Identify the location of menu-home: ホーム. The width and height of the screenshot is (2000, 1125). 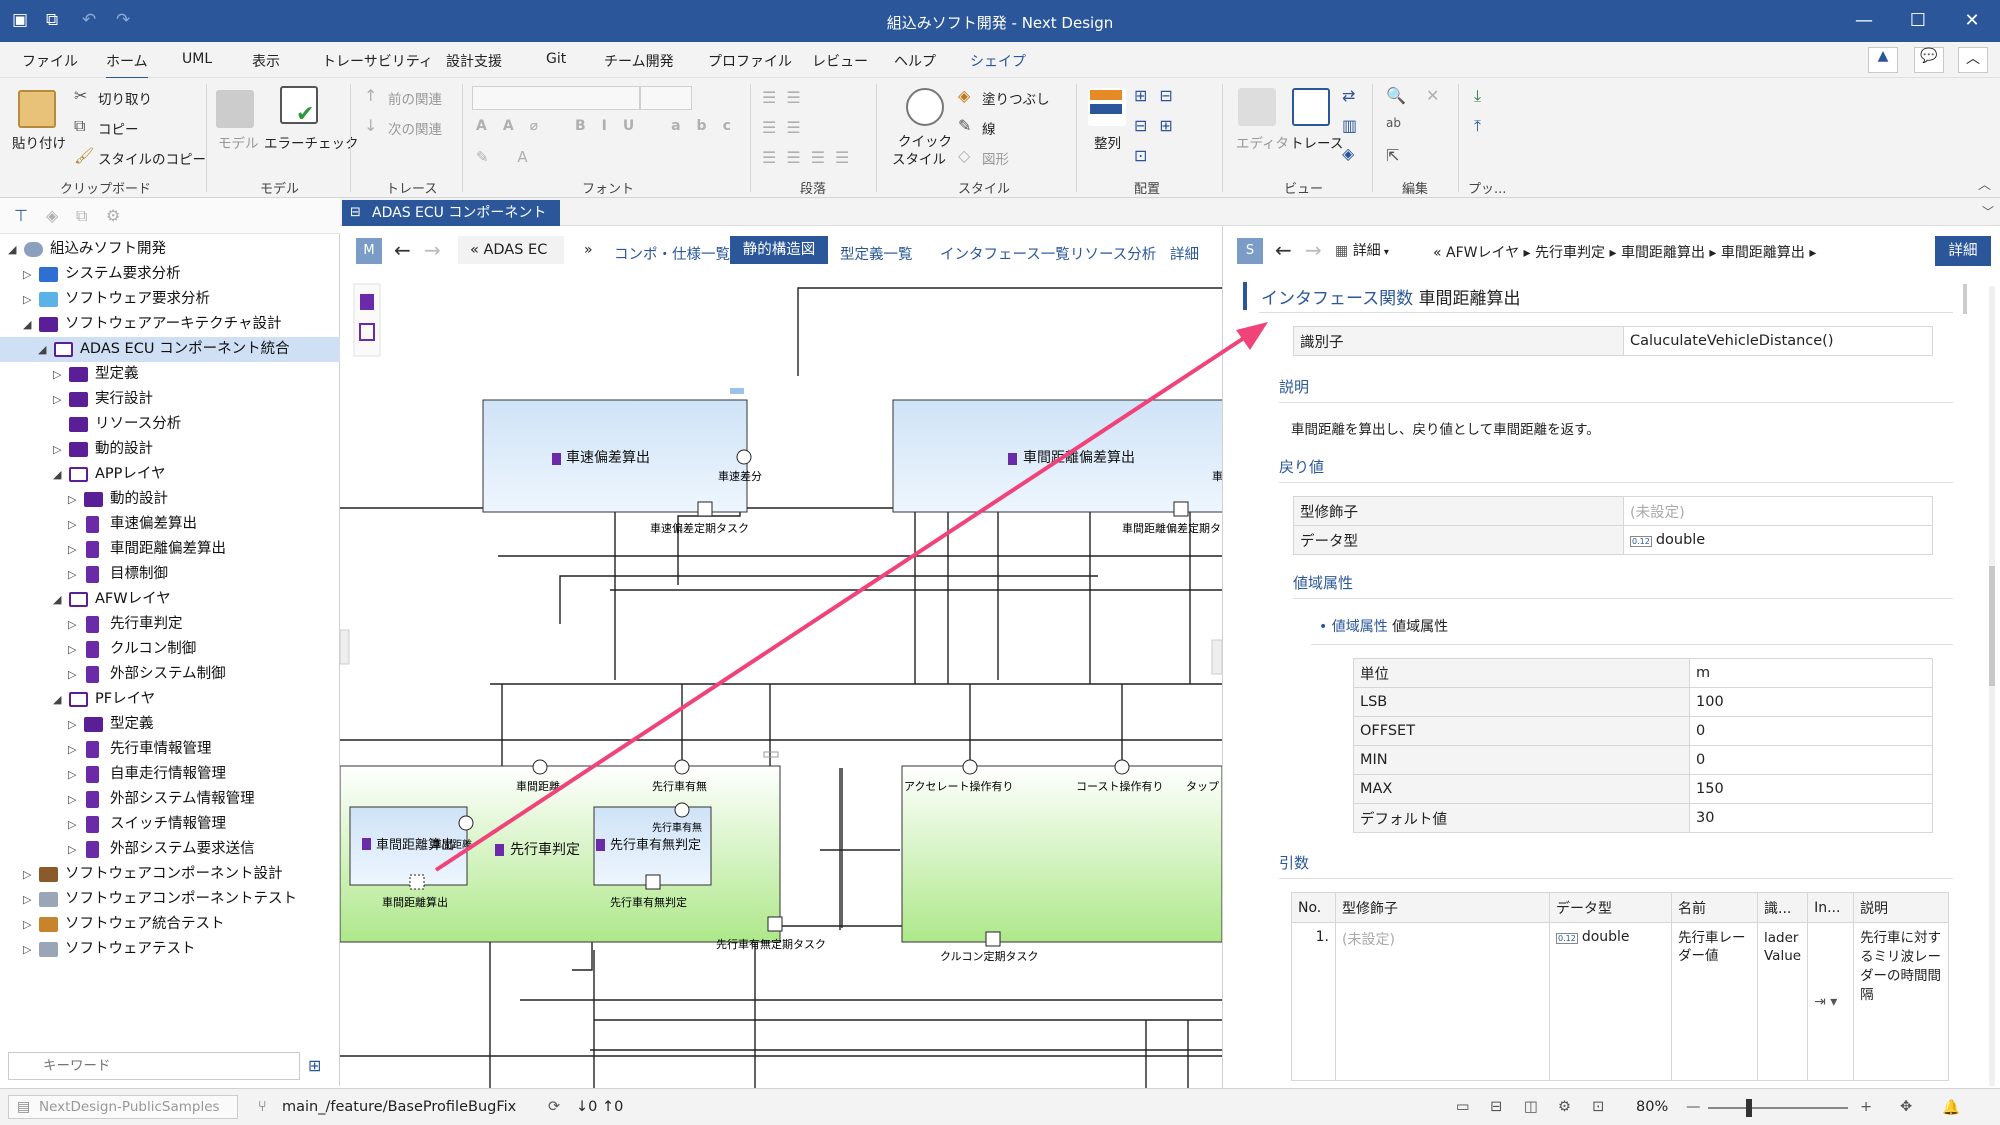
(127, 65).